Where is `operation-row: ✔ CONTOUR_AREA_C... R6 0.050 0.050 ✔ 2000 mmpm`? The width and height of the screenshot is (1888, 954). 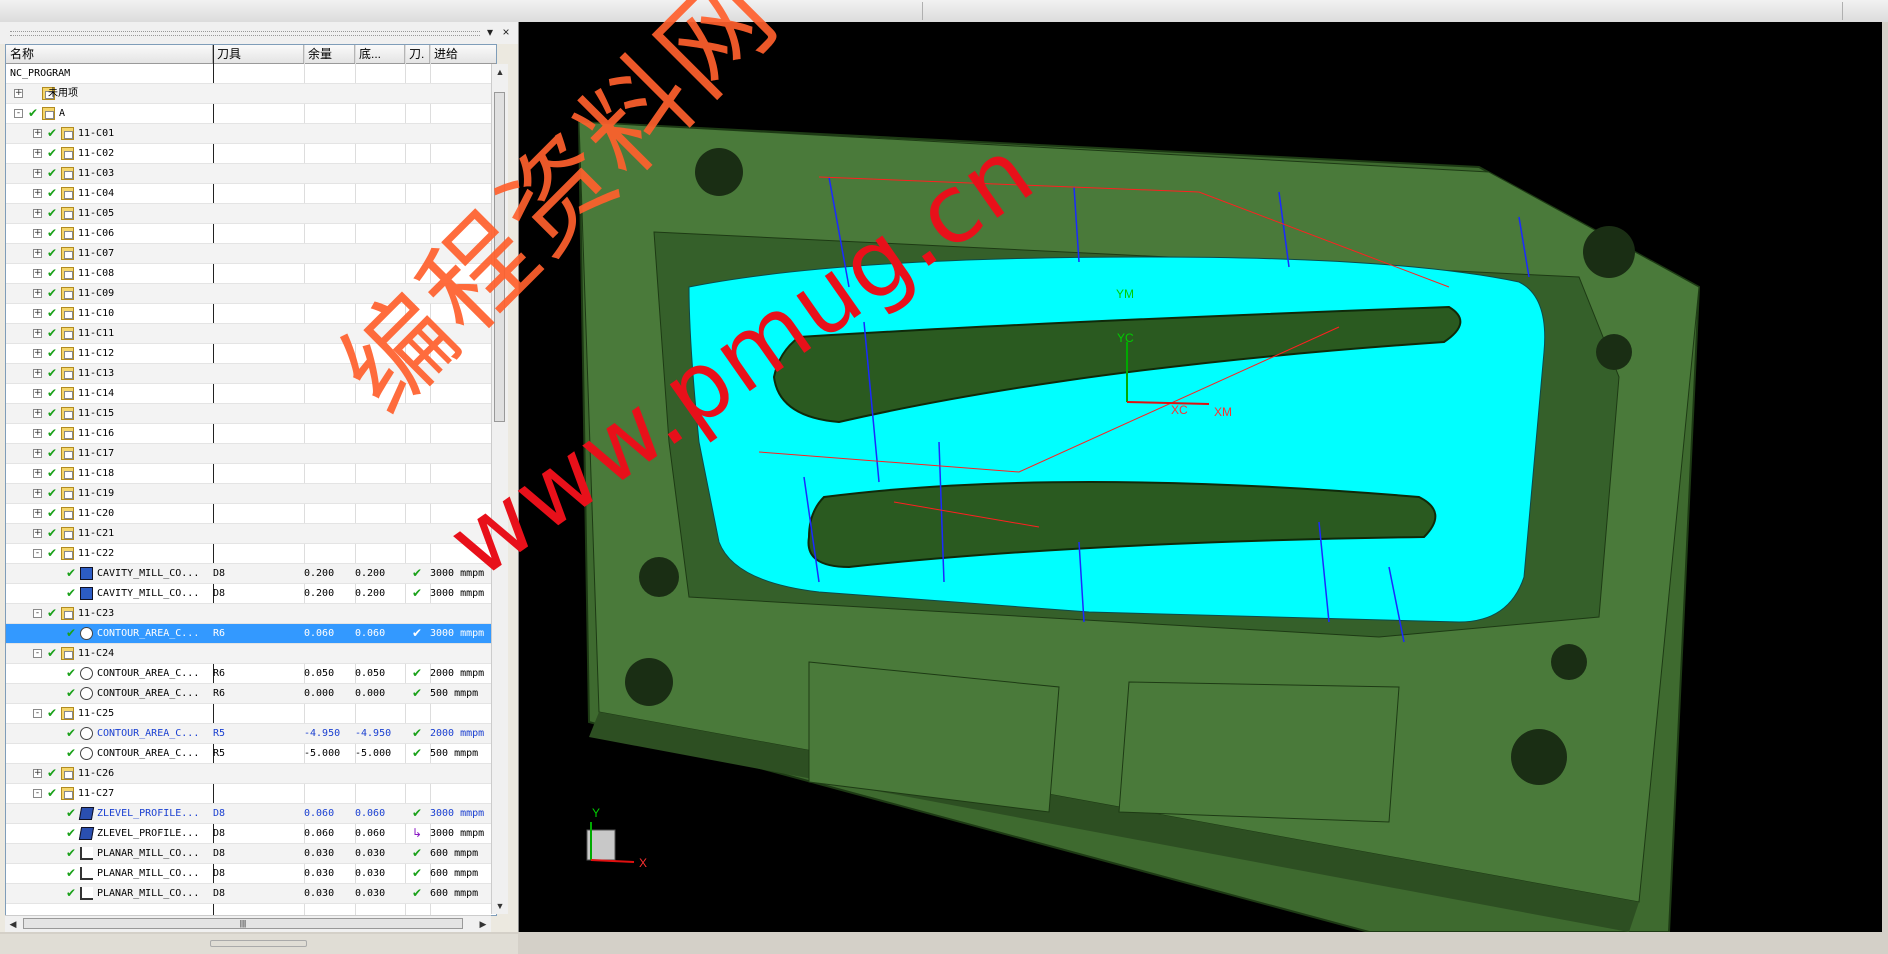 operation-row: ✔ CONTOUR_AREA_C... R6 0.050 0.050 ✔ 2000 mmpm is located at coordinates (250, 674).